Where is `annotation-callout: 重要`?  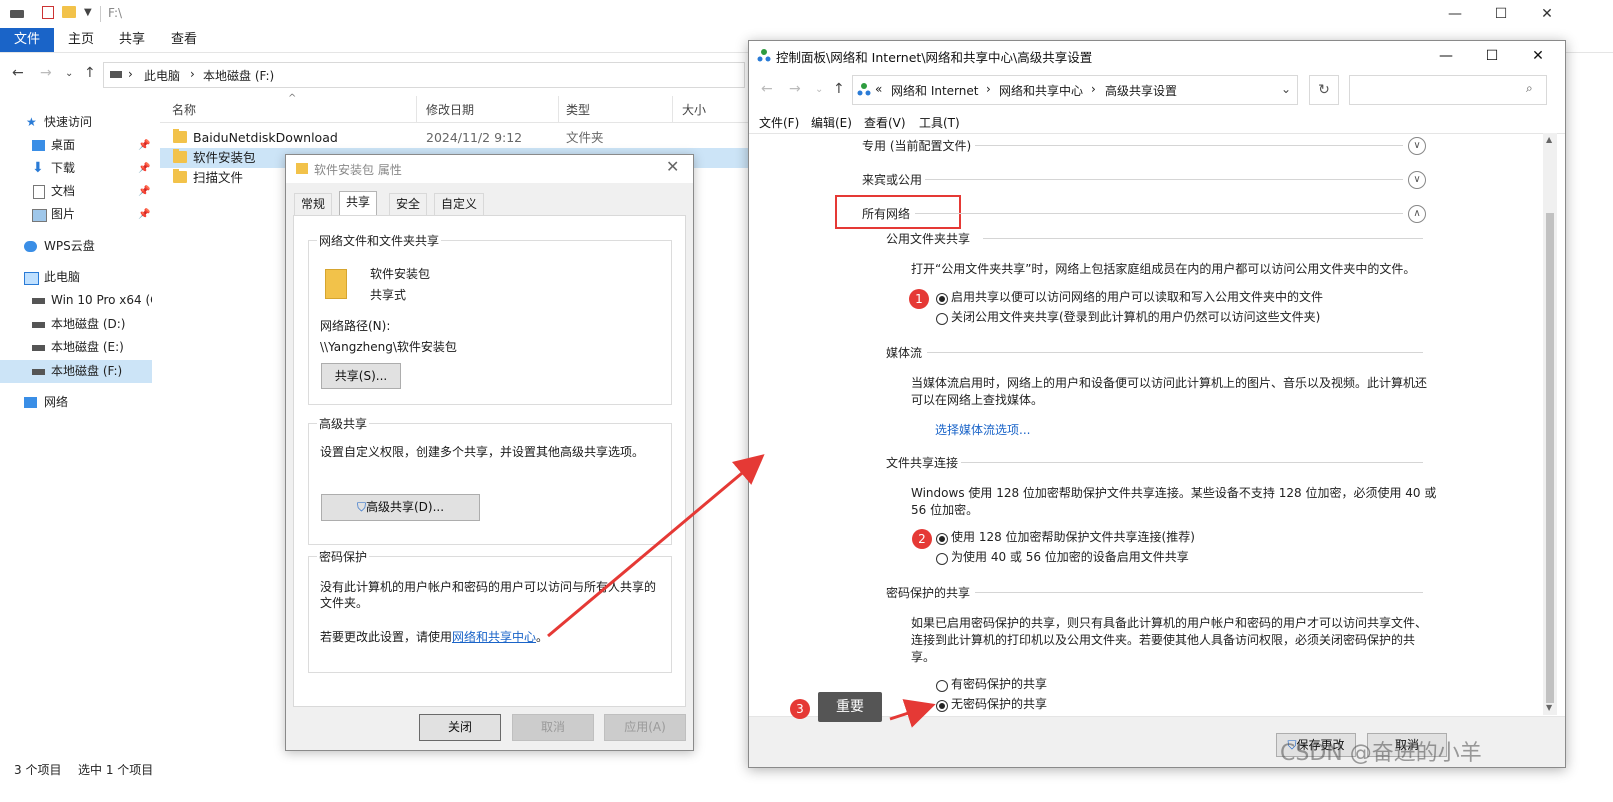
annotation-callout: 重要 is located at coordinates (850, 707).